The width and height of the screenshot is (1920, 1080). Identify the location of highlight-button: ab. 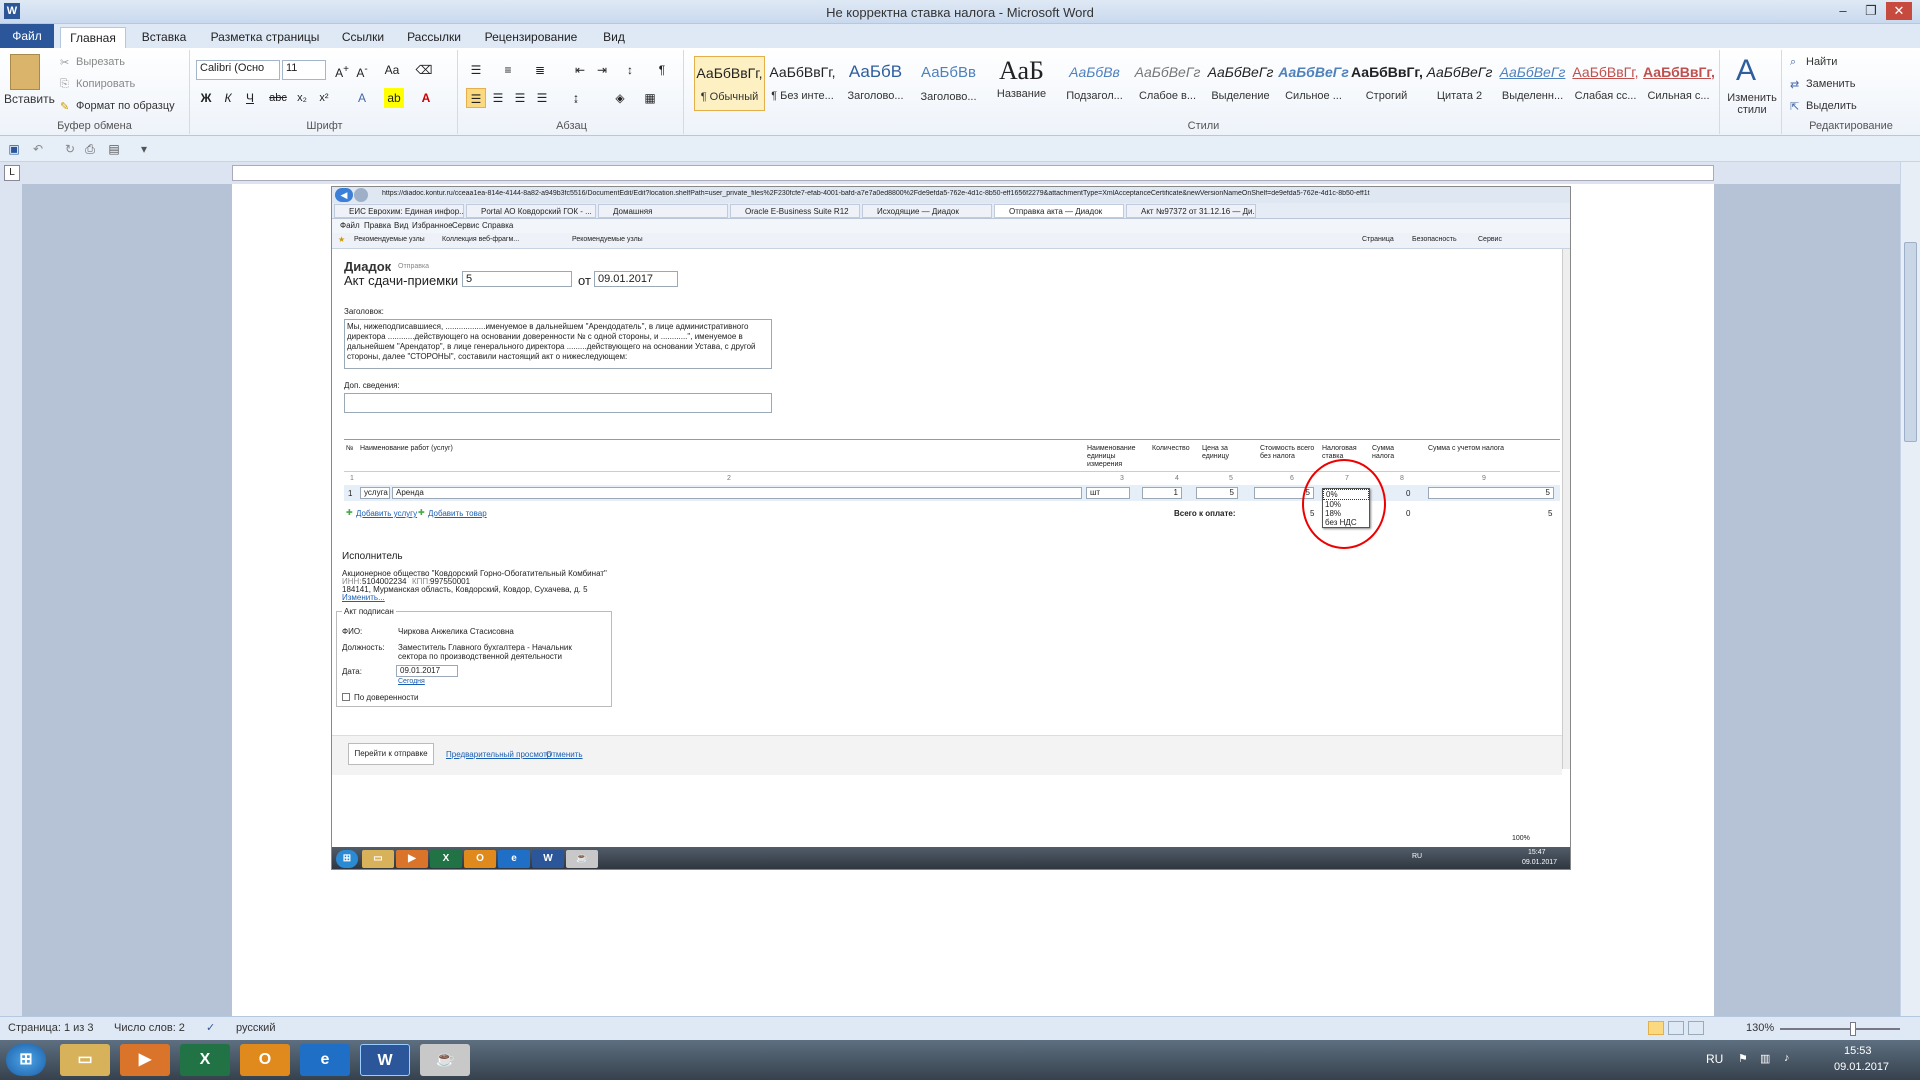
(394, 98).